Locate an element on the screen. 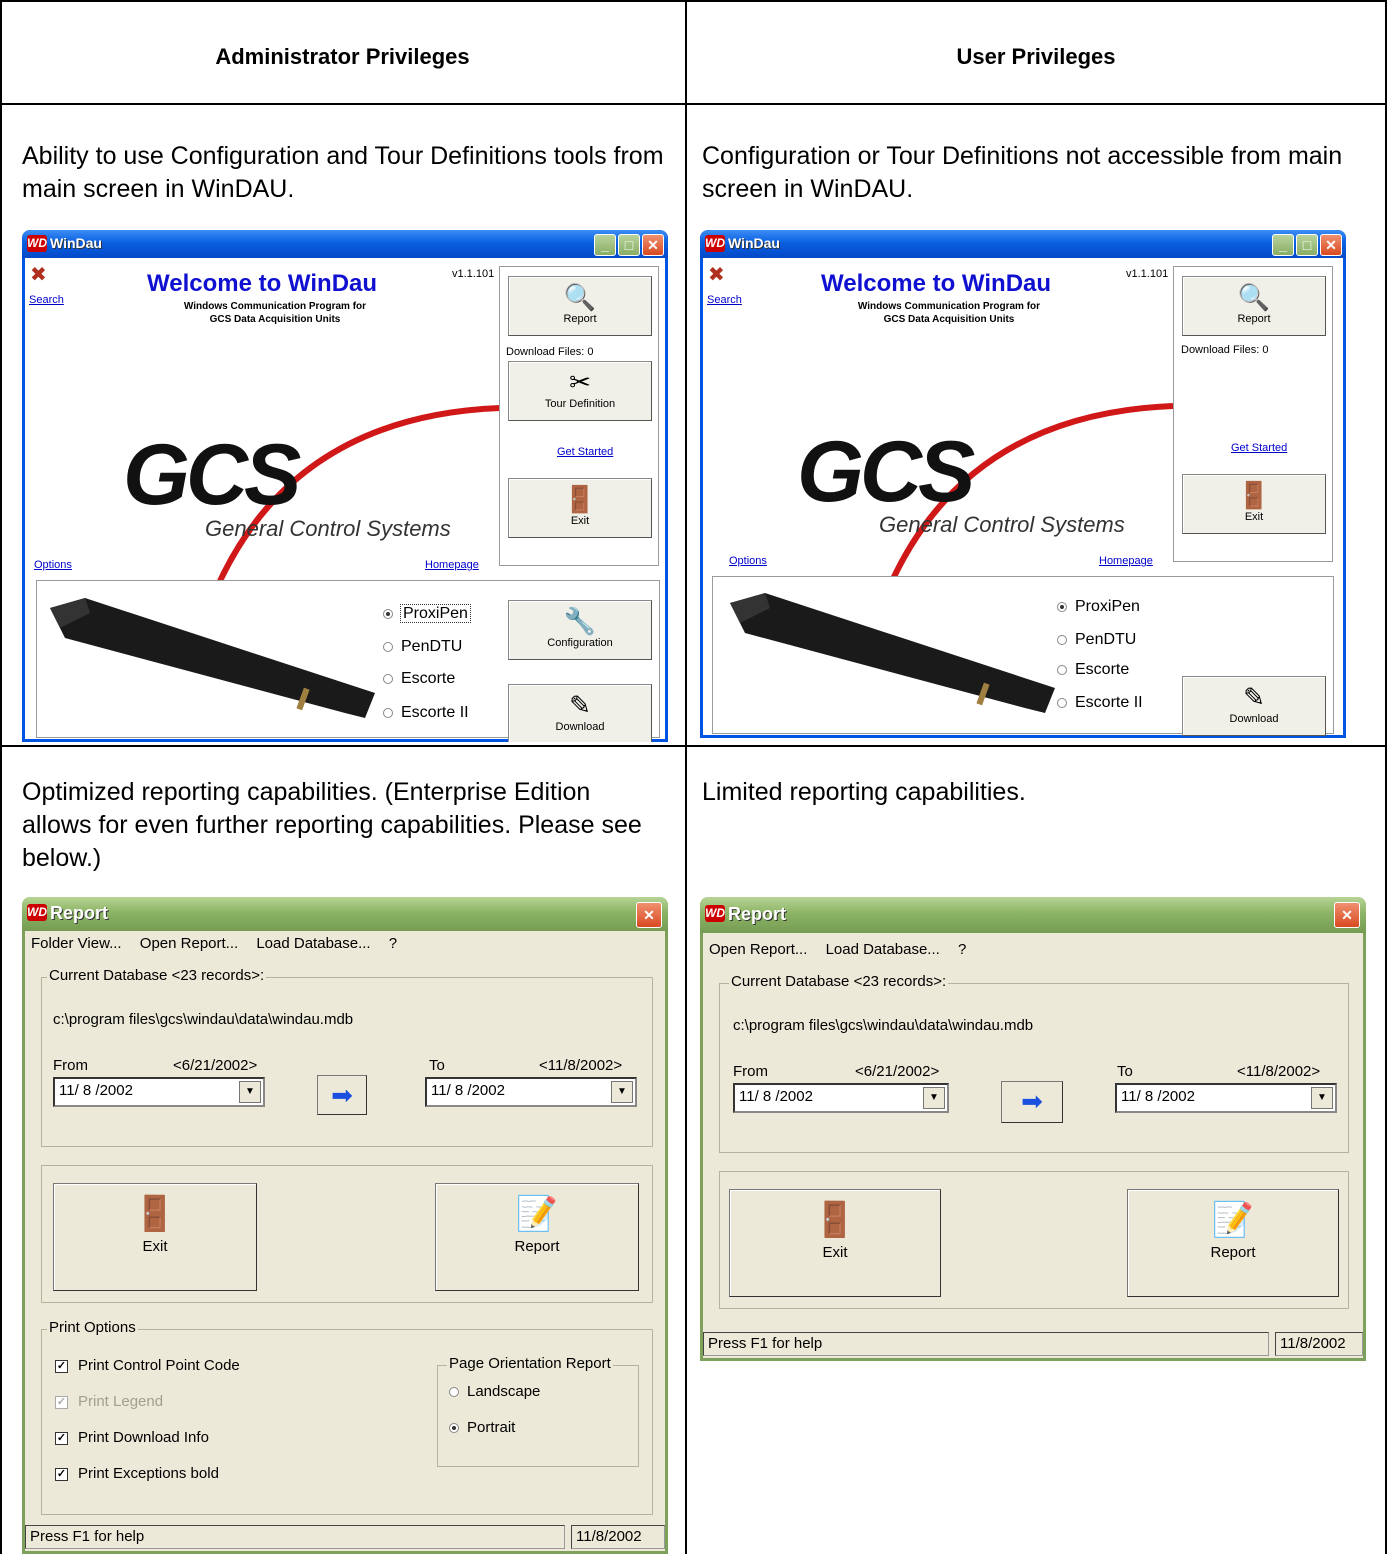  current-database-label: Current Database <23 records>: is located at coordinates (839, 981).